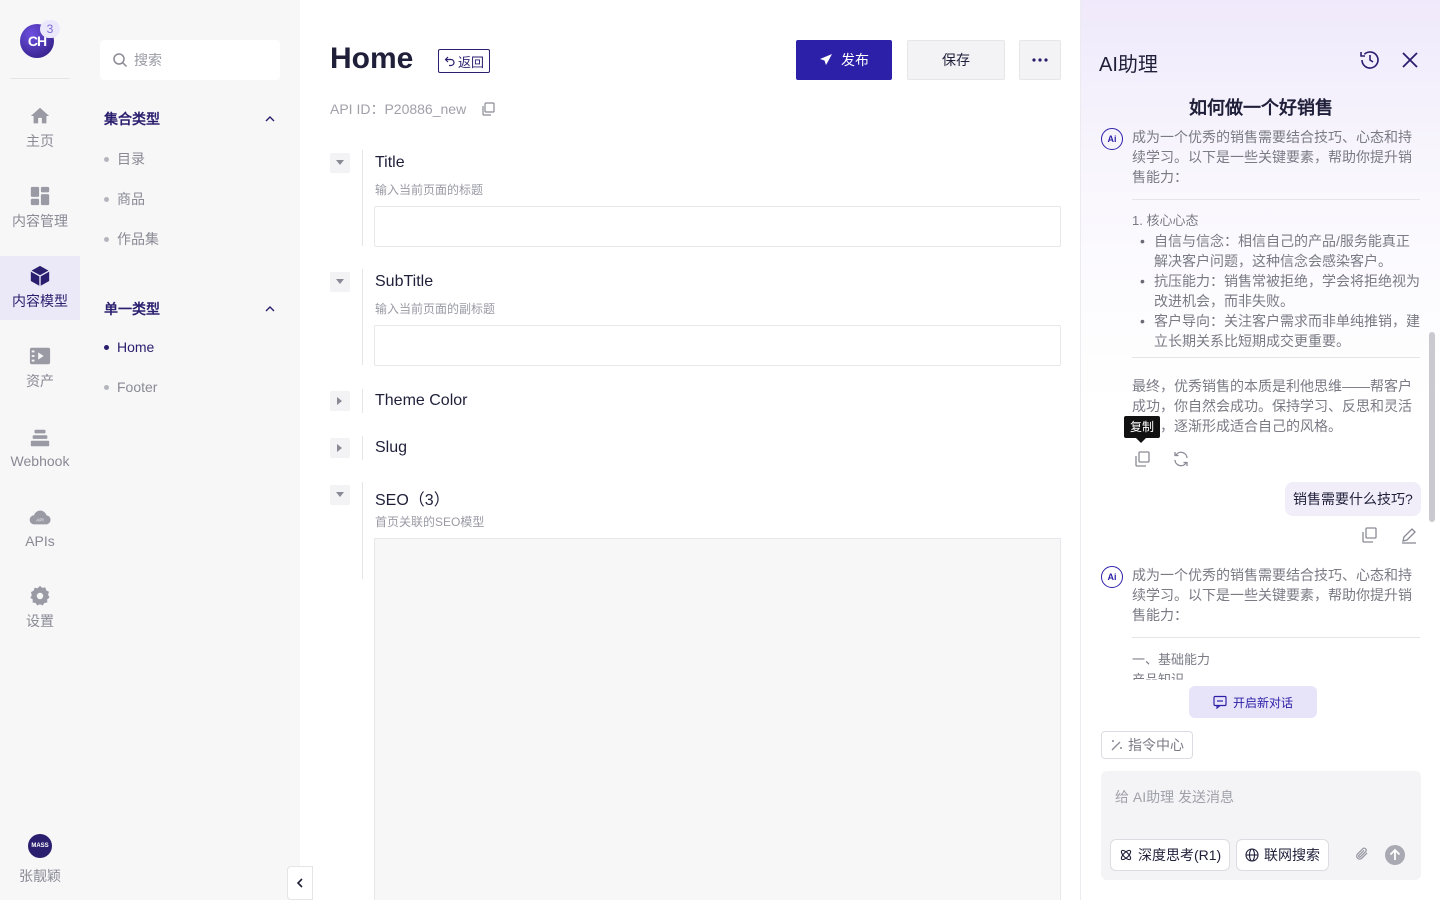 This screenshot has width=1440, height=900. I want to click on history-icon, so click(1369, 60).